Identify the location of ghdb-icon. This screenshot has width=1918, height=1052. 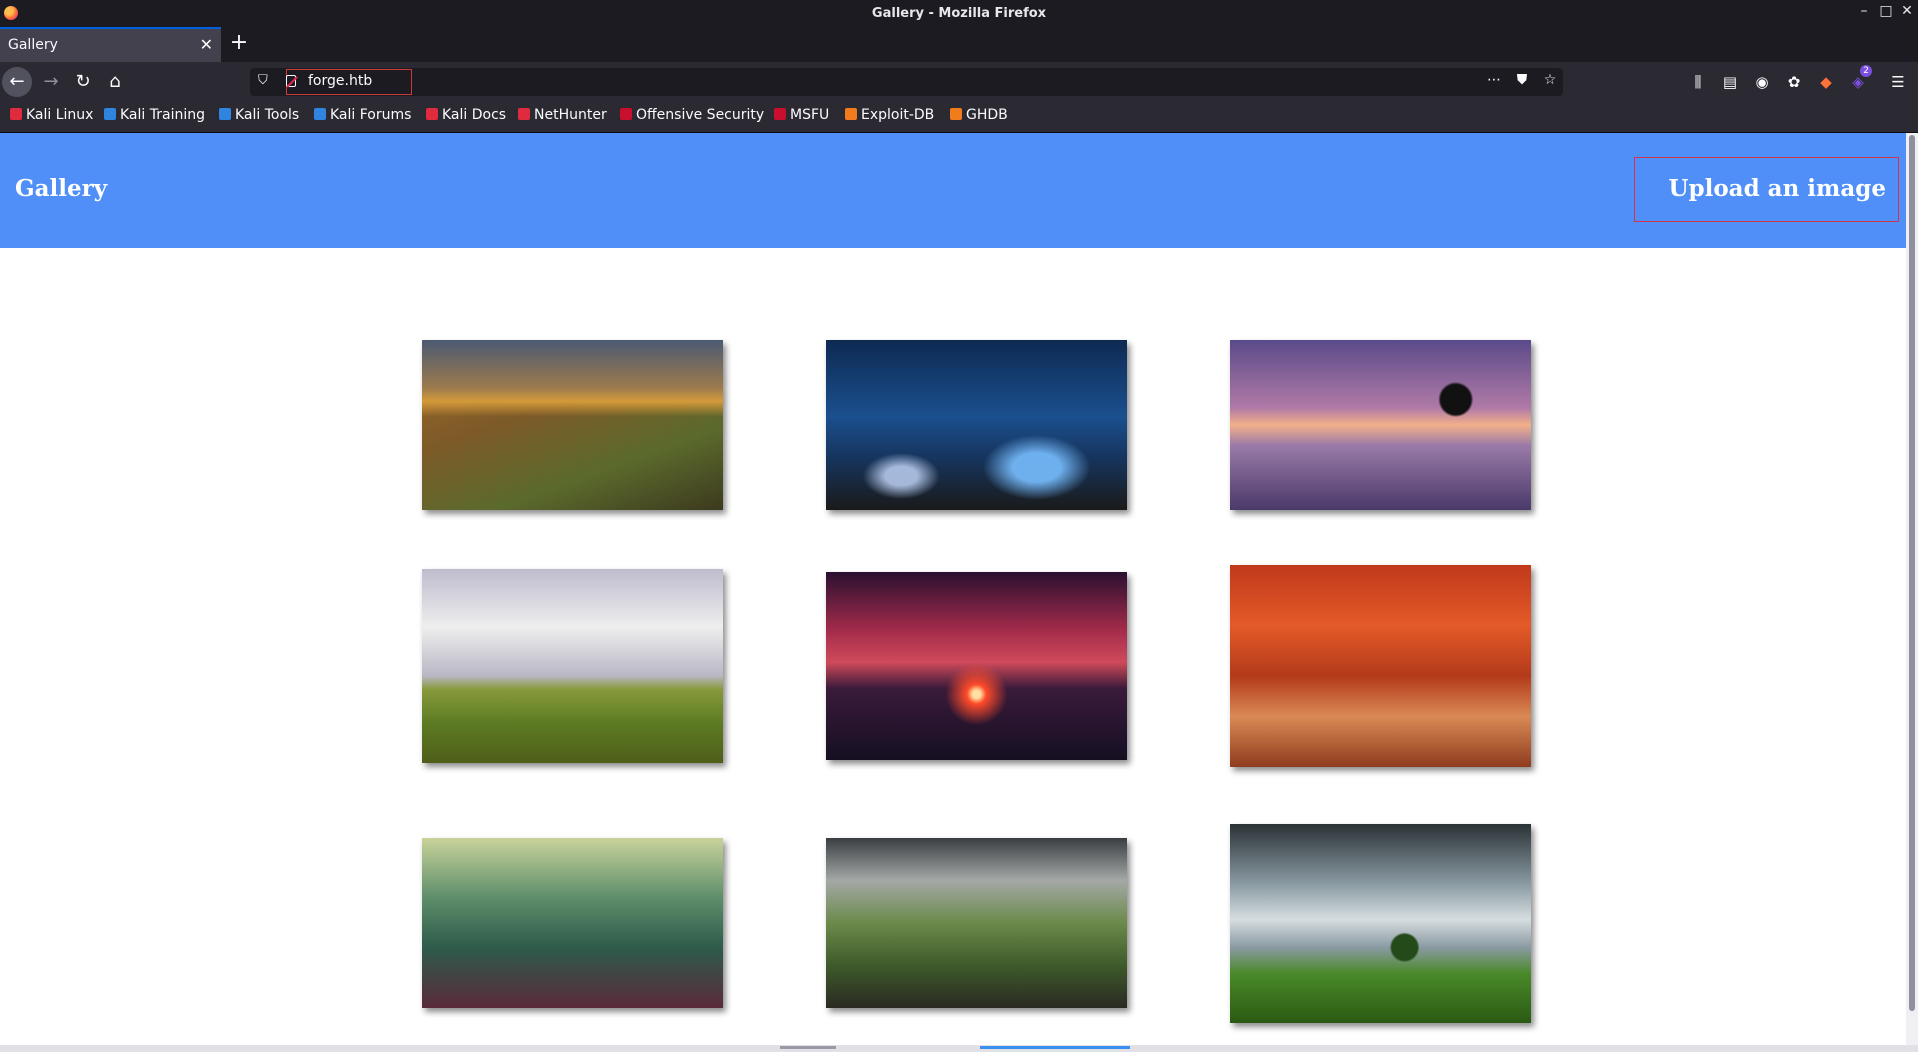
(956, 114).